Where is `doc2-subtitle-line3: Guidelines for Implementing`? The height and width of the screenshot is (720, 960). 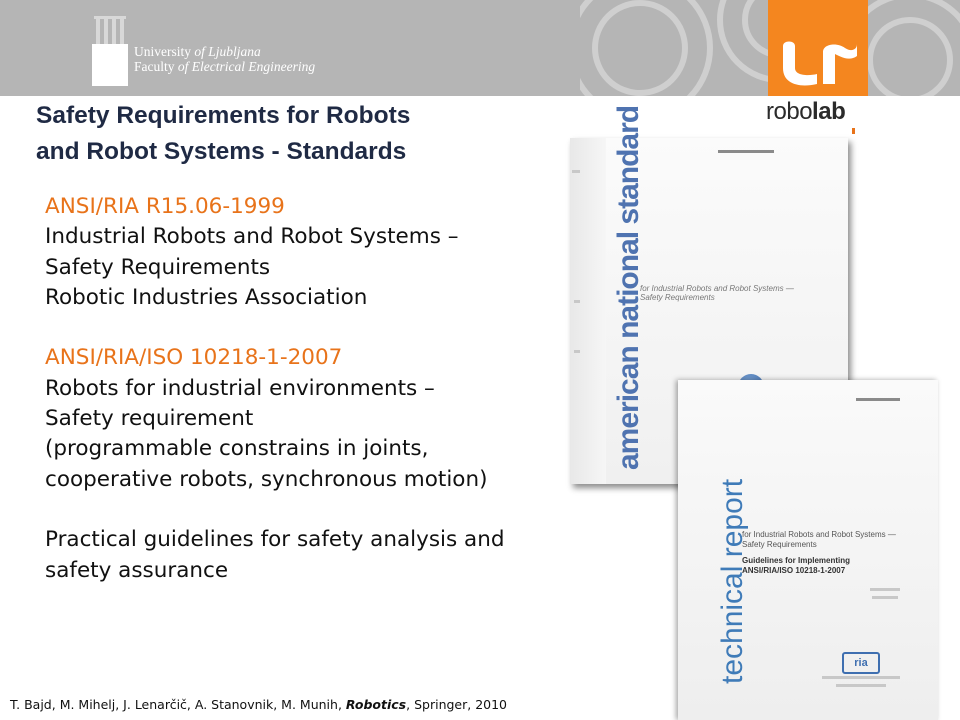 doc2-subtitle-line3: Guidelines for Implementing is located at coordinates (796, 560).